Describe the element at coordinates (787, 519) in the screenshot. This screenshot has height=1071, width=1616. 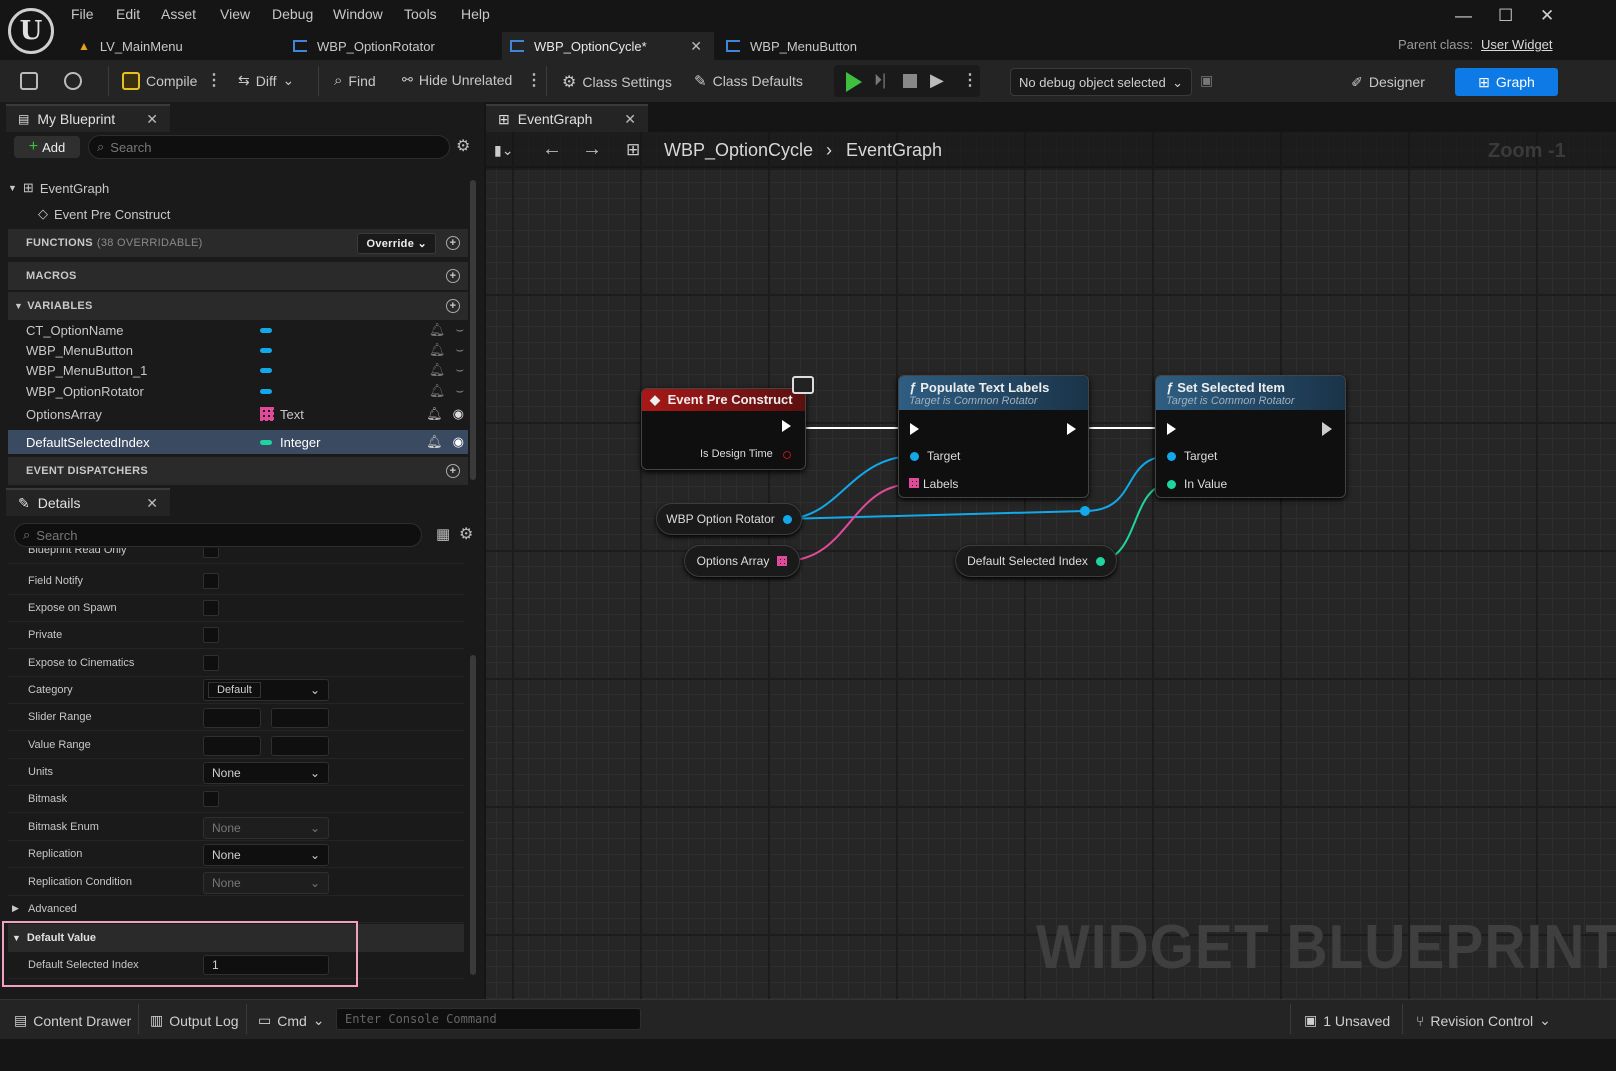
I see `object-out-pin` at that location.